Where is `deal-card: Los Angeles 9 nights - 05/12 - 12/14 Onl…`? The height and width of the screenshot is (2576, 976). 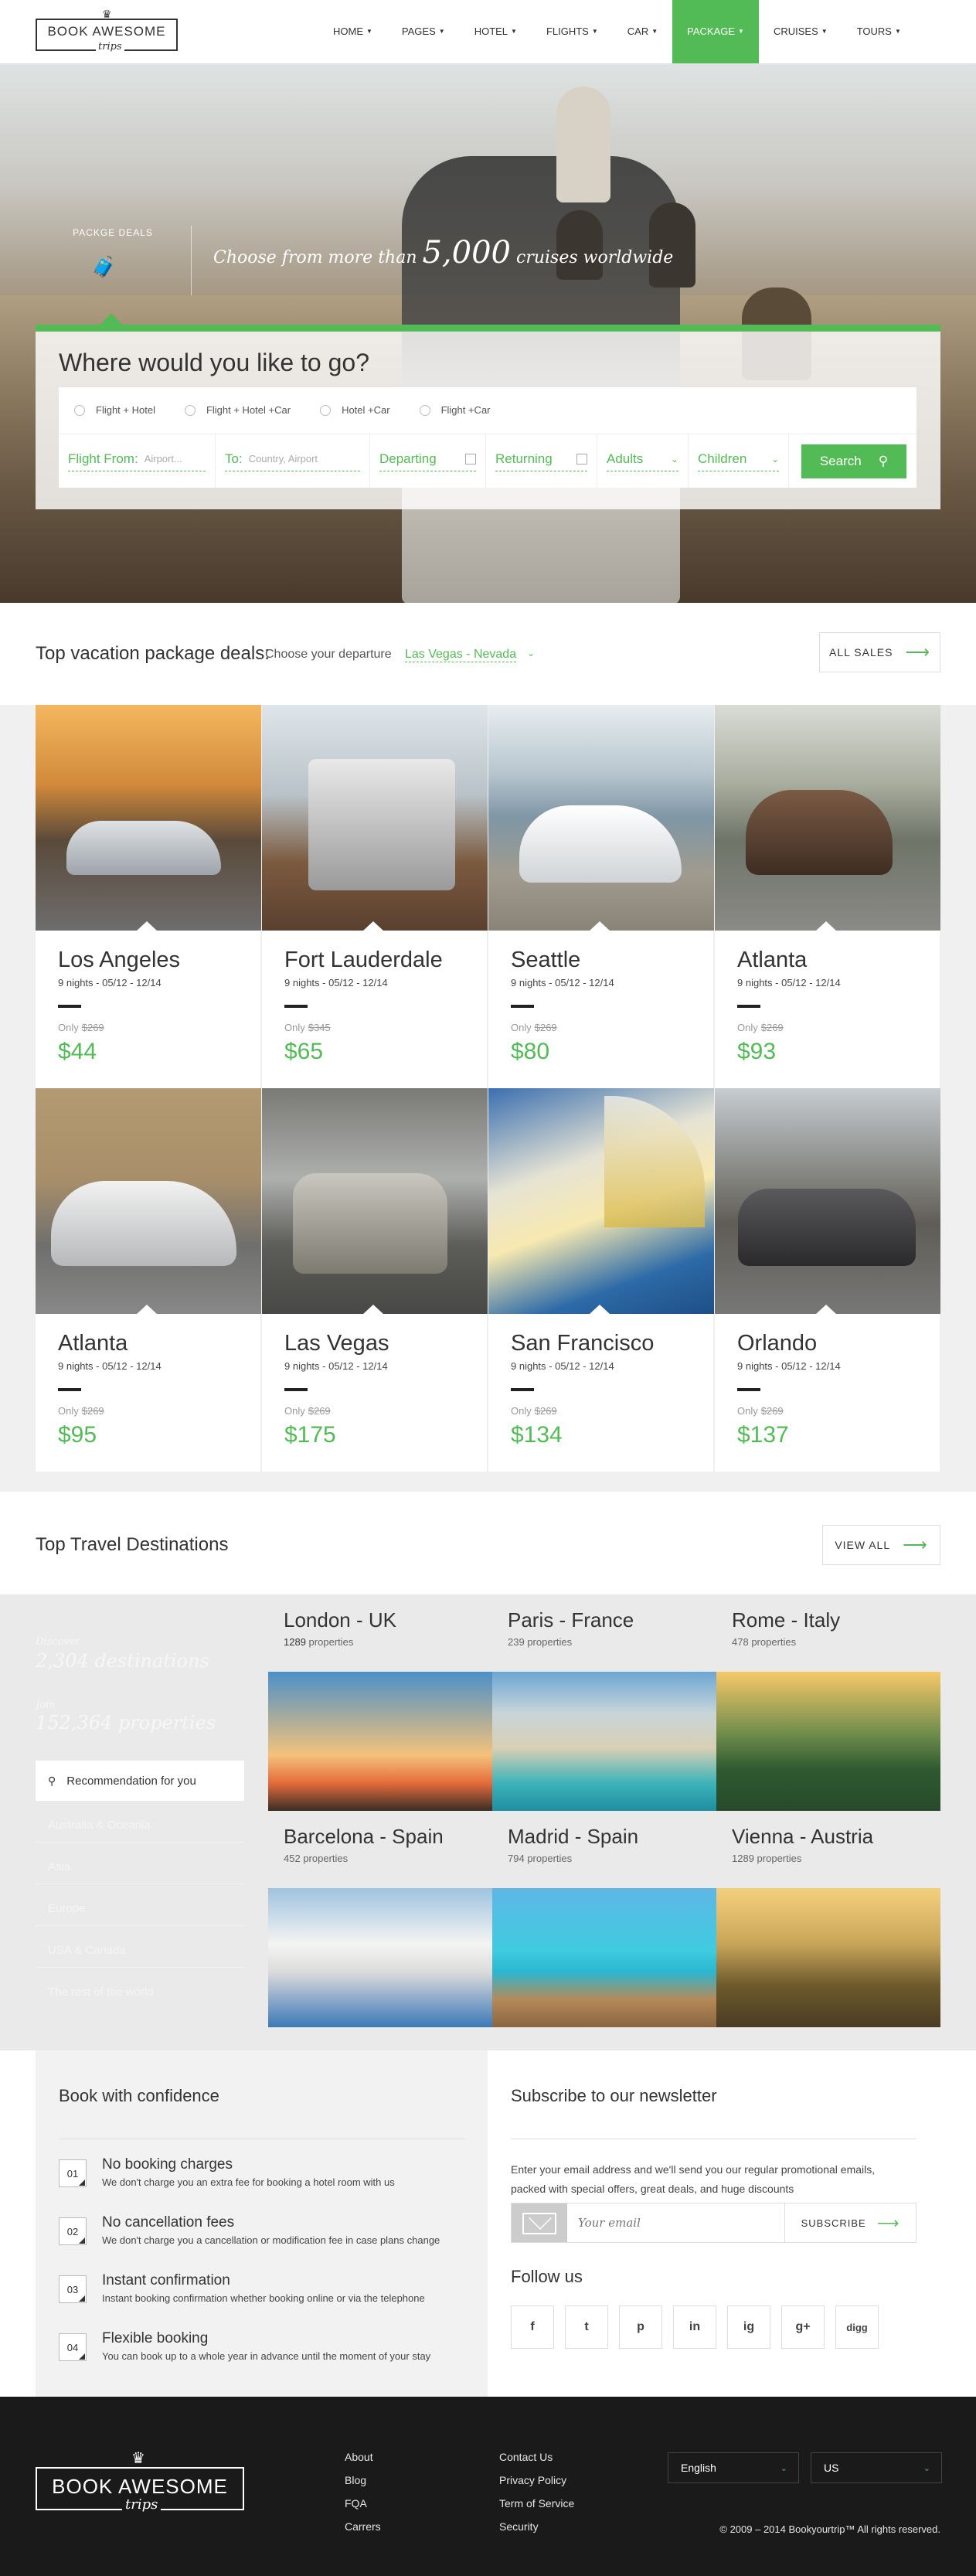
deal-card: Los Angeles 9 nights - 05/12 - 12/14 Onl… is located at coordinates (148, 896).